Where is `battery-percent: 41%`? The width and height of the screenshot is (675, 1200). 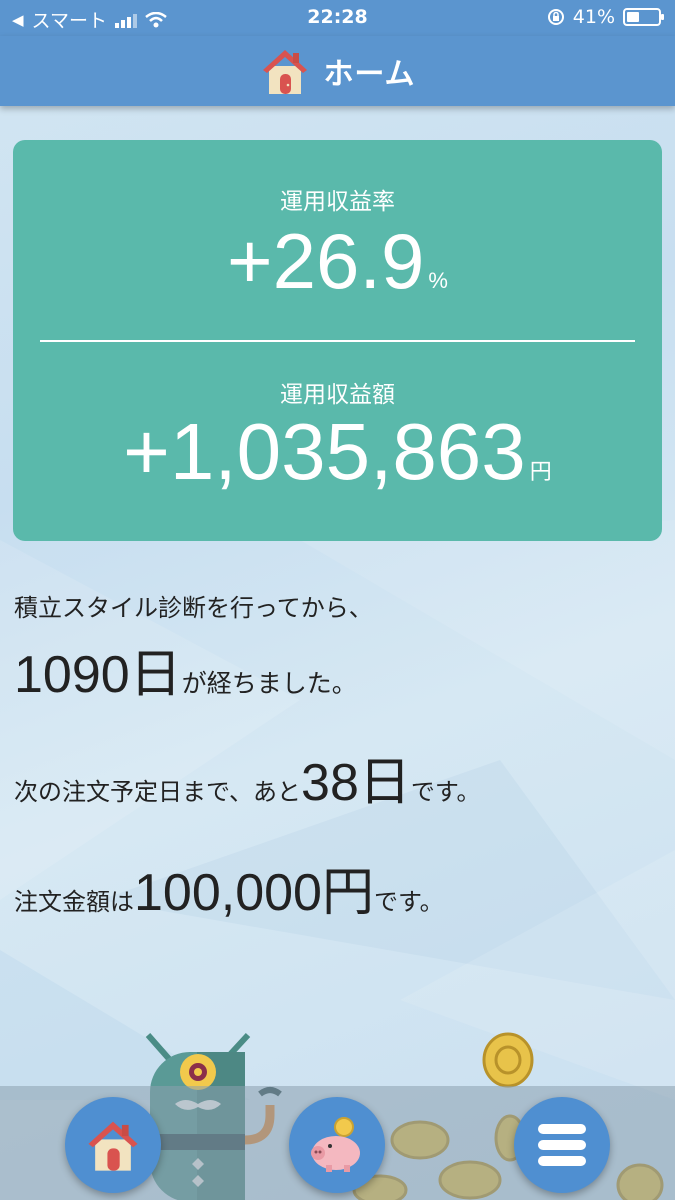
battery-percent: 41% is located at coordinates (593, 17).